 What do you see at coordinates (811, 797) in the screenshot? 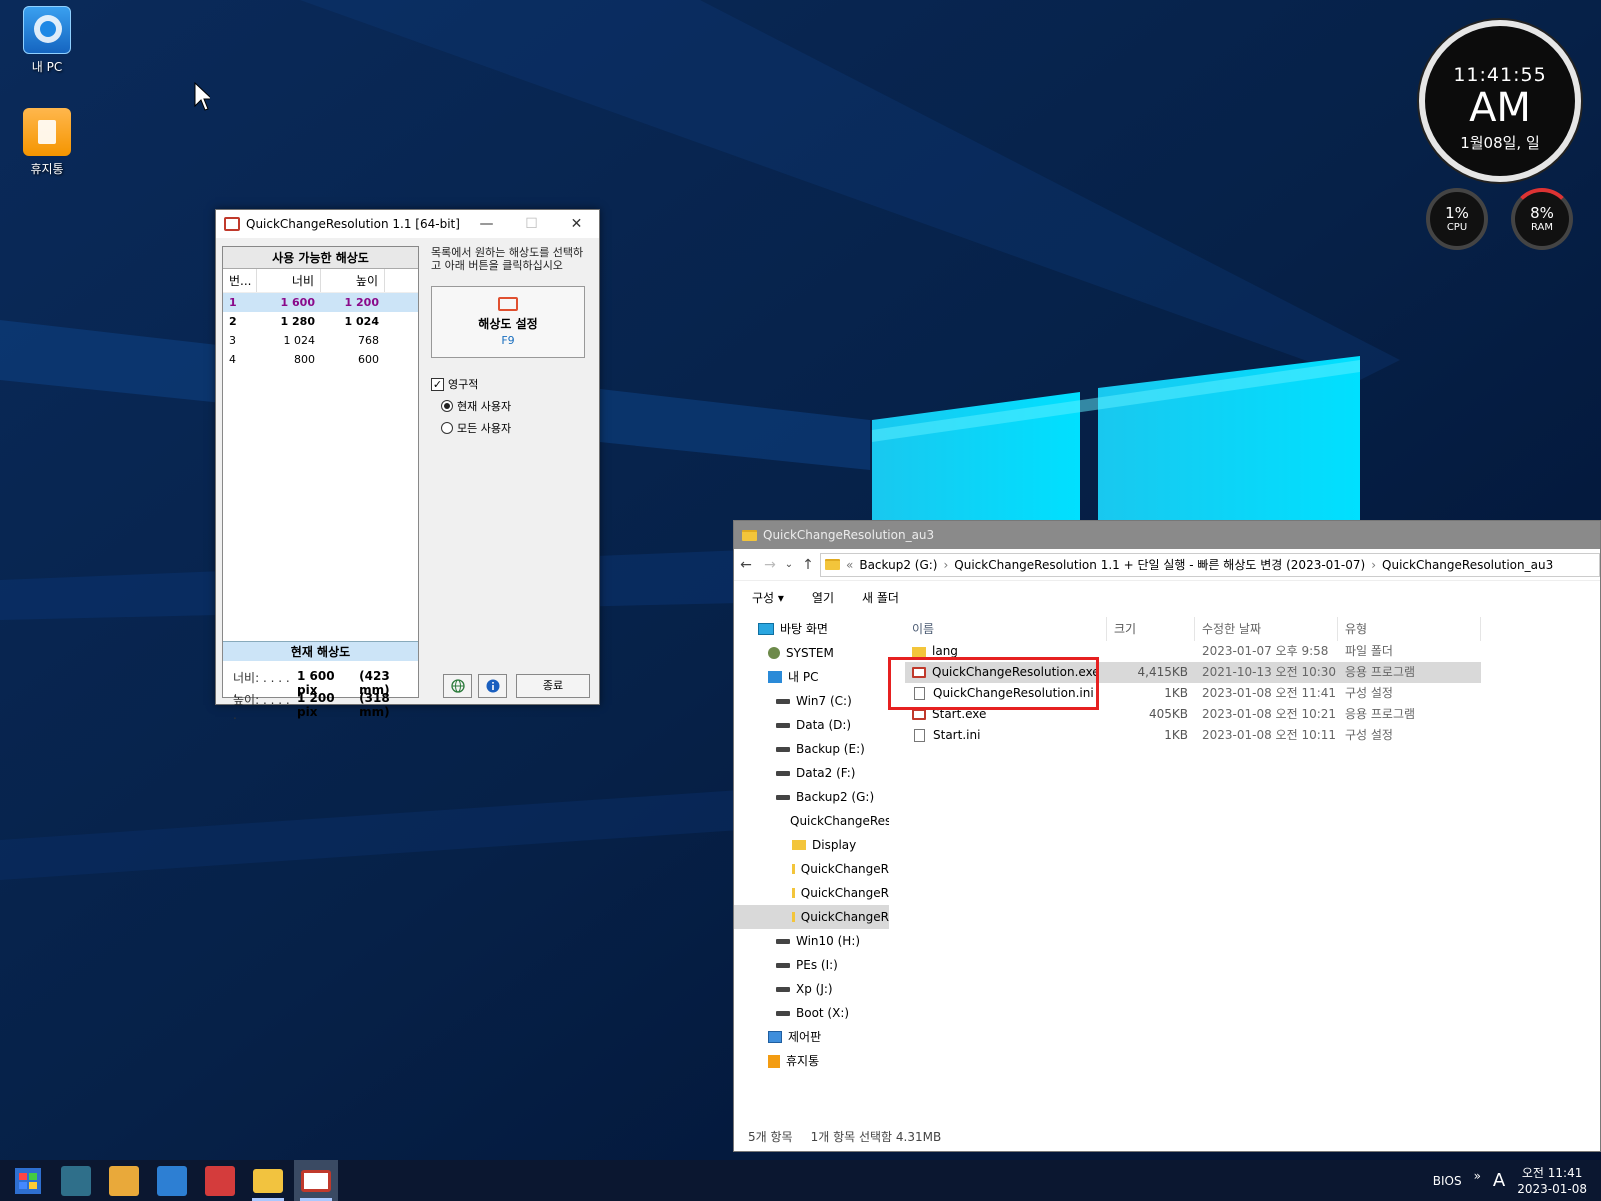
I see `tree-item-drive: Backup2 (G:)` at bounding box center [811, 797].